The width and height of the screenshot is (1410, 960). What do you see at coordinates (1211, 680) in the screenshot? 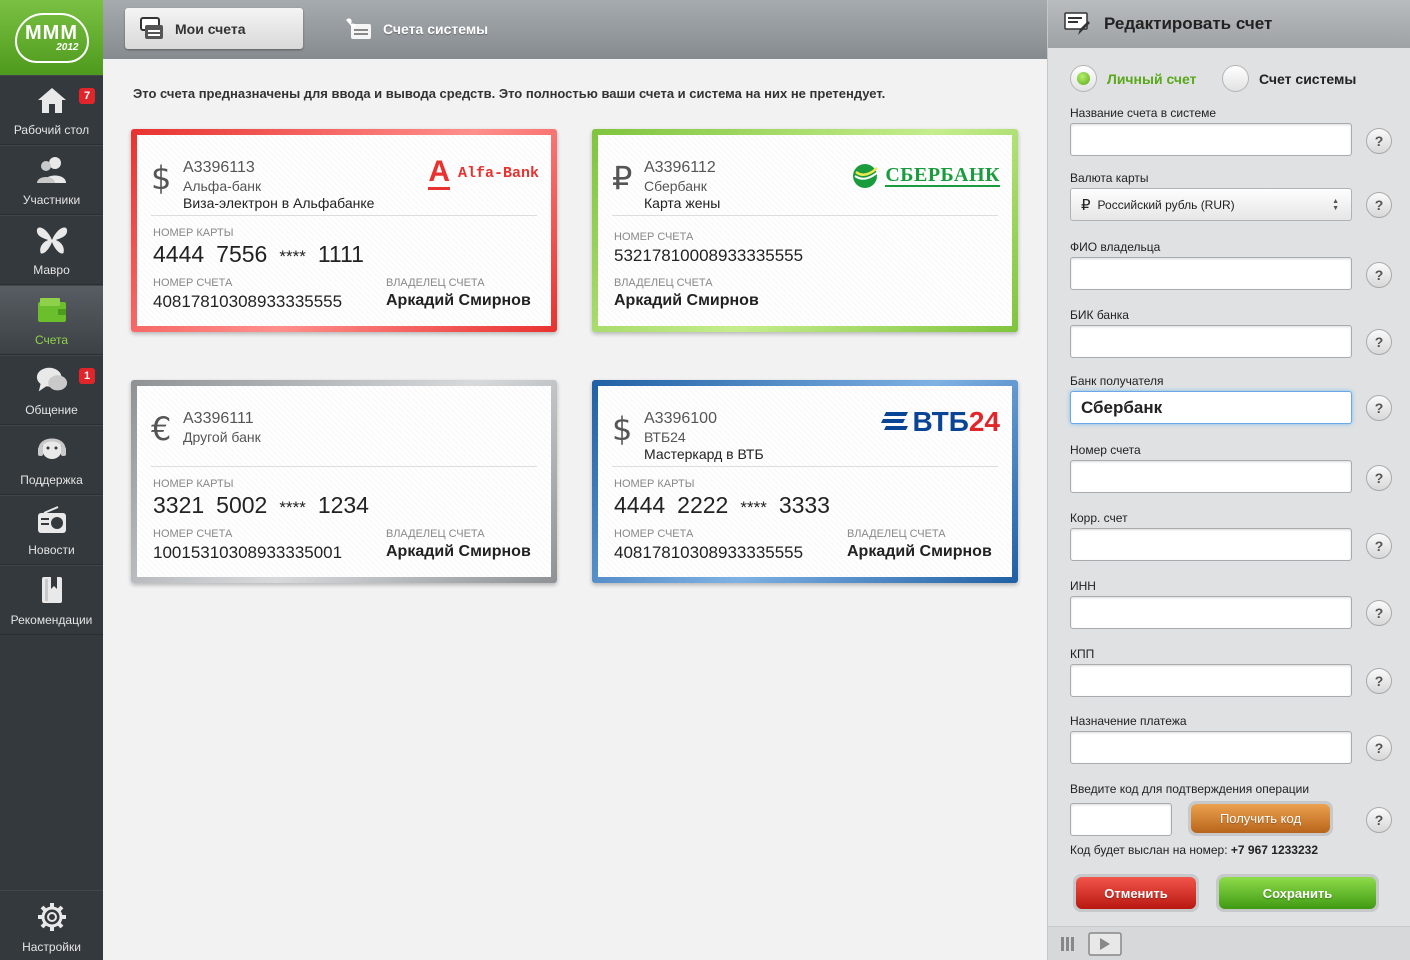
I see `kpp-input` at bounding box center [1211, 680].